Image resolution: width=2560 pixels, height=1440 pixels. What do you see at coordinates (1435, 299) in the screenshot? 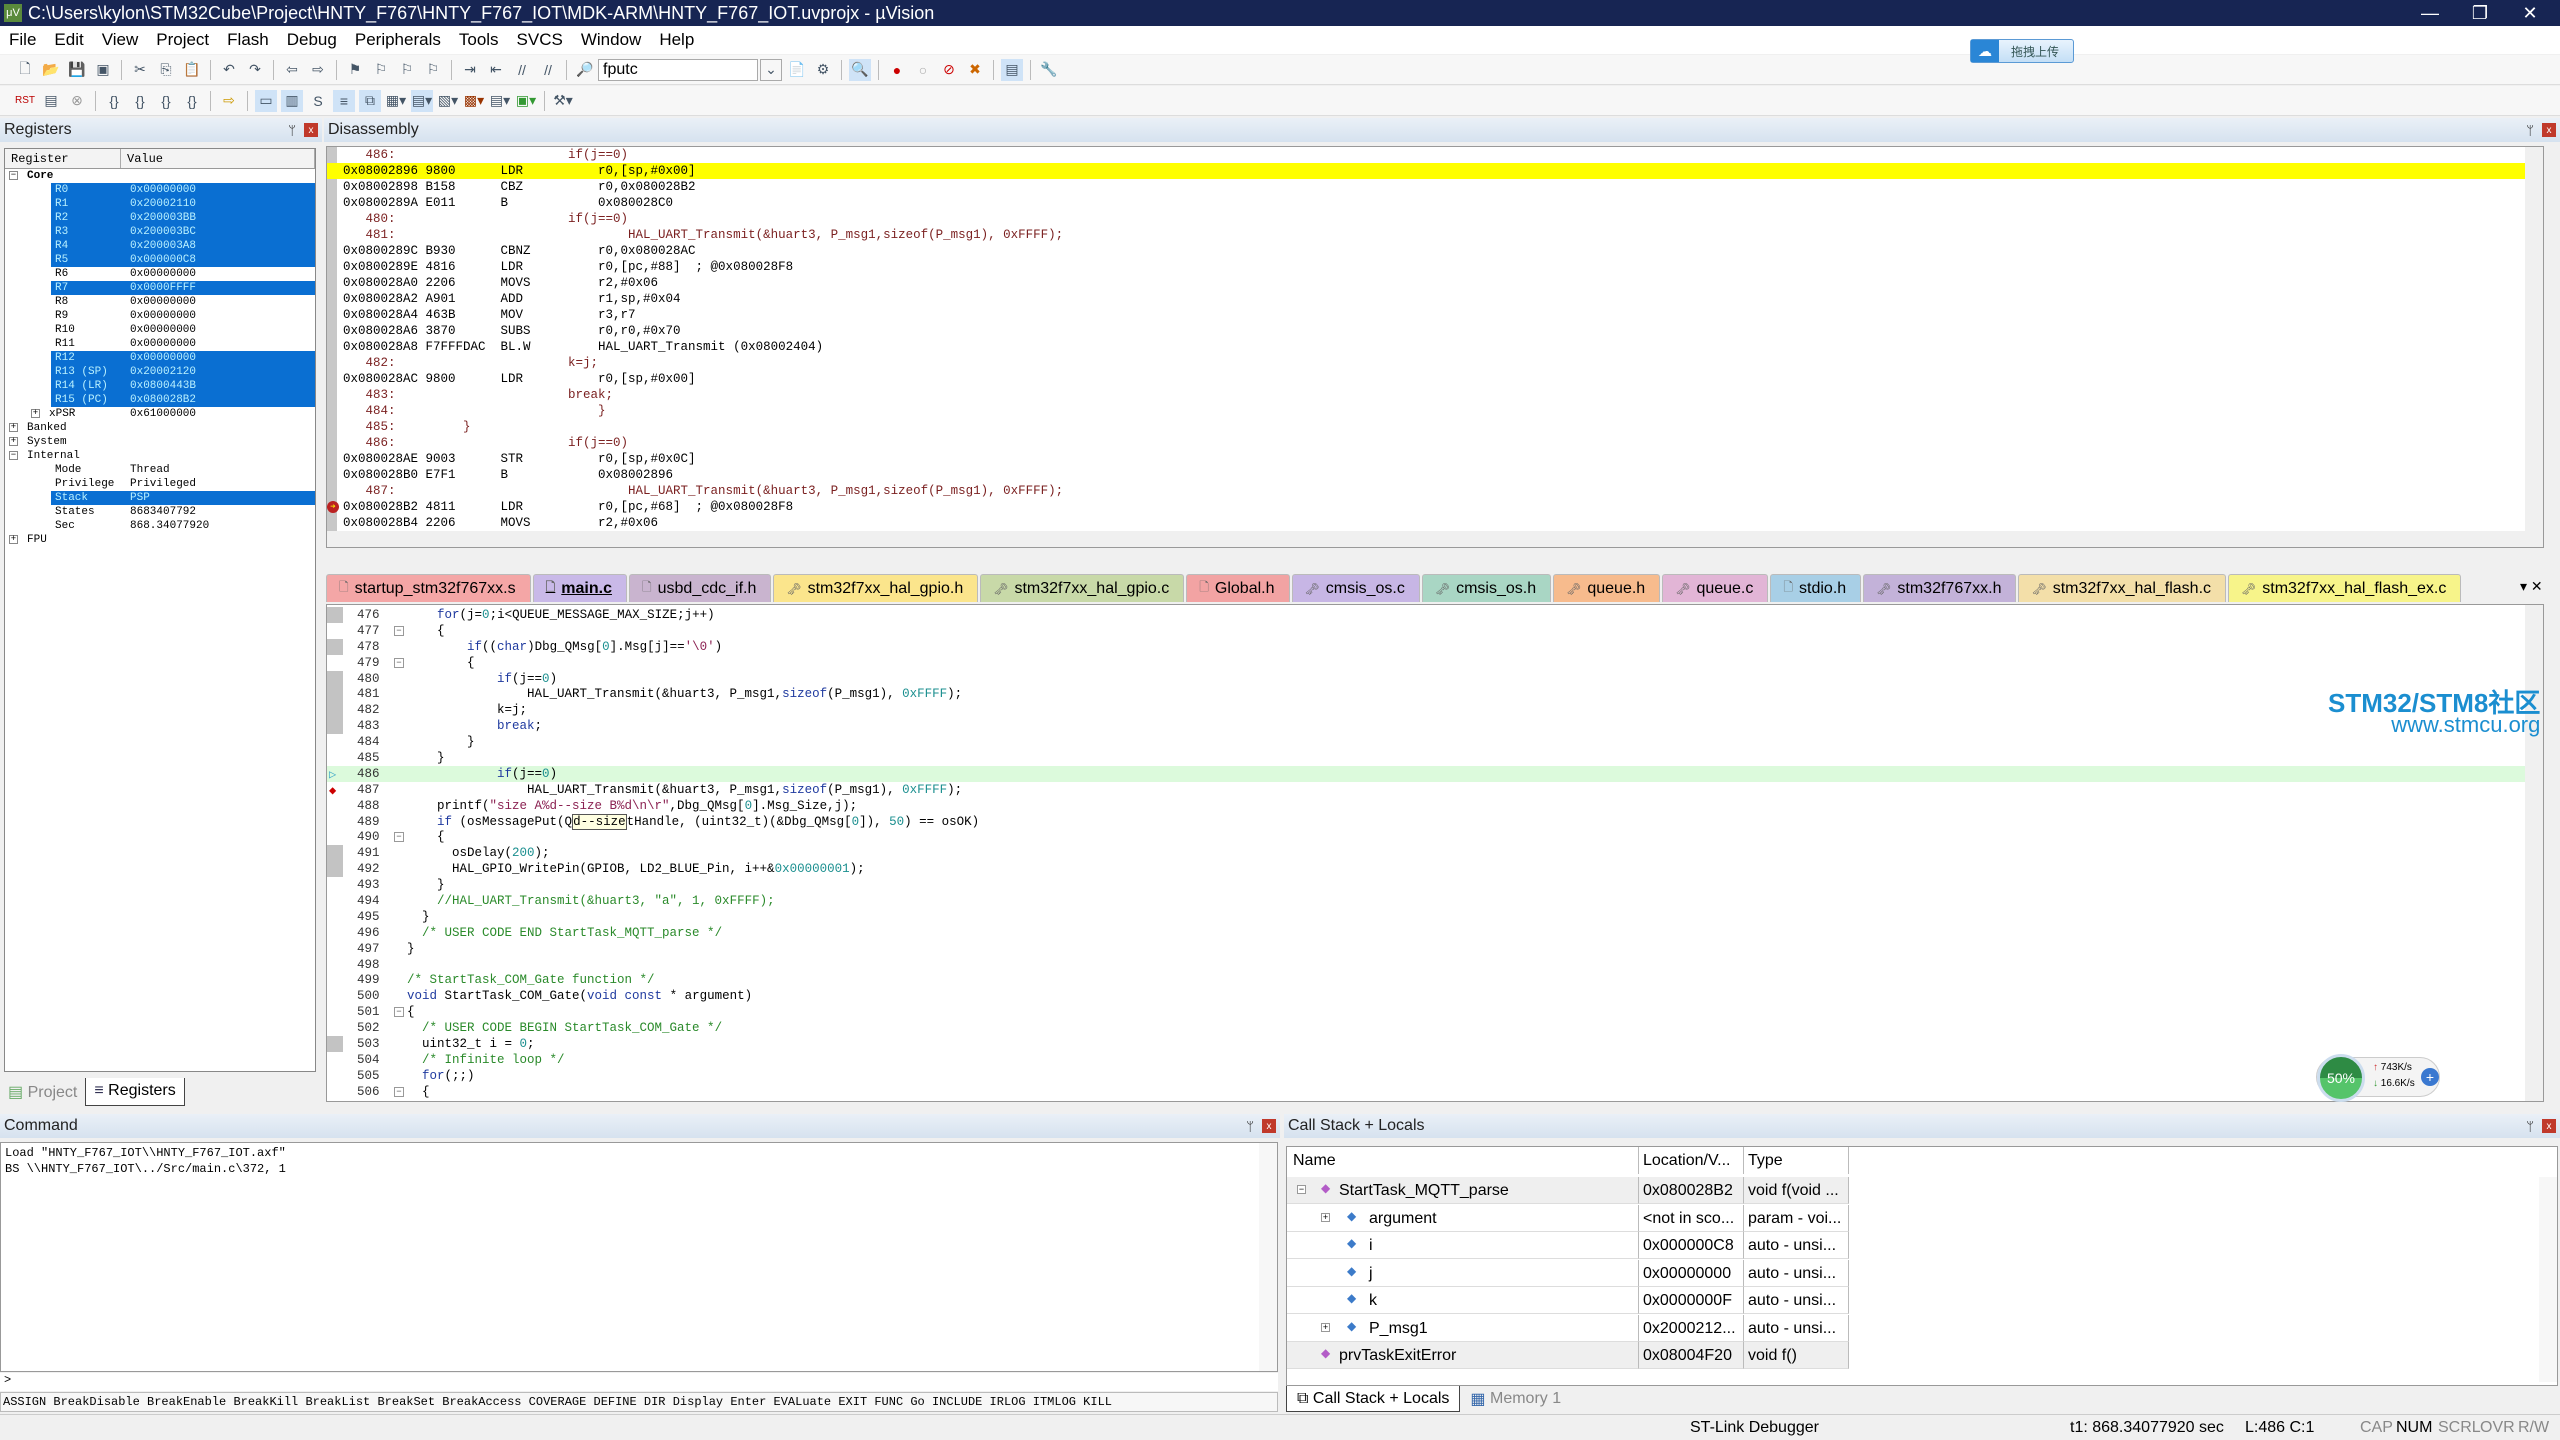
I see `asm-line: 0x080028A2 A901 ADD r1,sp,#0x04` at bounding box center [1435, 299].